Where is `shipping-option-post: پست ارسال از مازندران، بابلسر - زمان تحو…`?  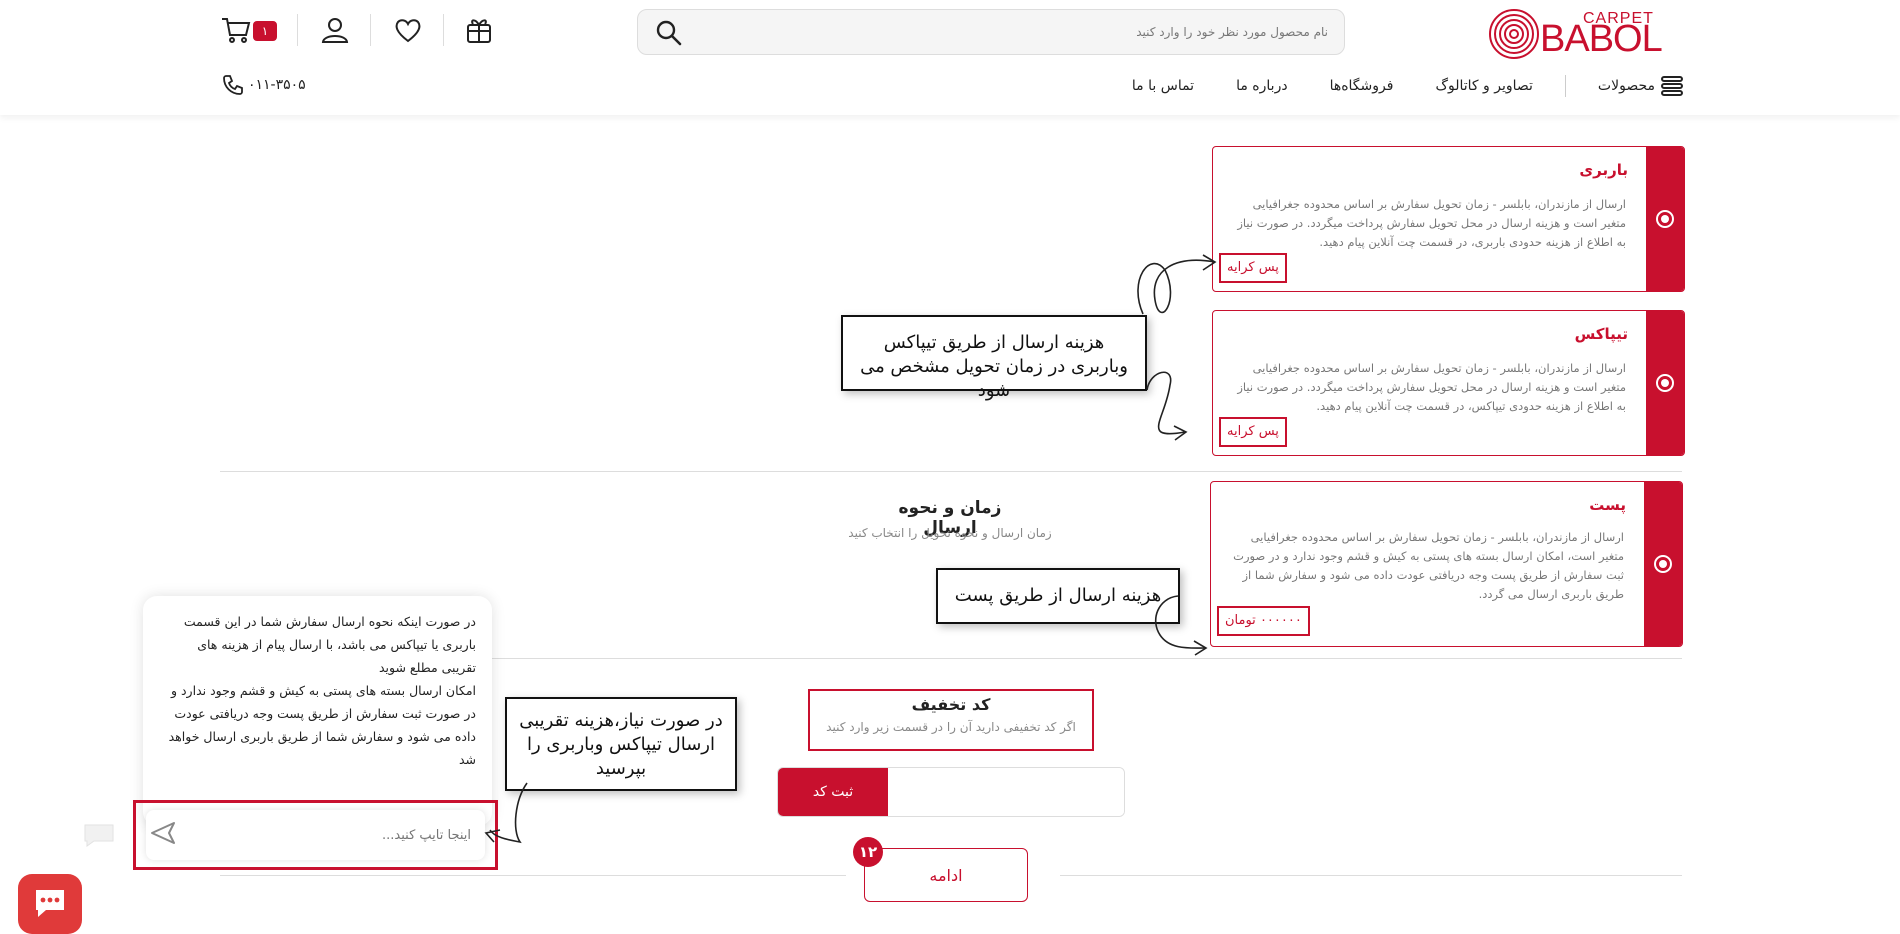 shipping-option-post: پست ارسال از مازندران، بابلسر - زمان تحو… is located at coordinates (1446, 564).